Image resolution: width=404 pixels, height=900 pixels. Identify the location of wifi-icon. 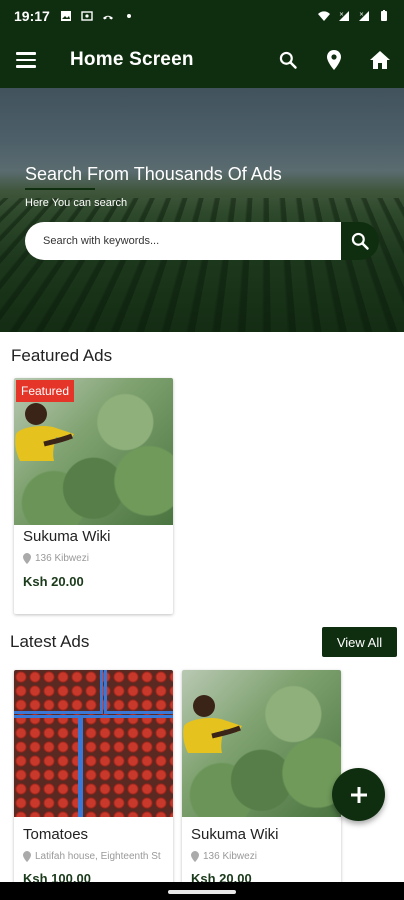
(324, 16).